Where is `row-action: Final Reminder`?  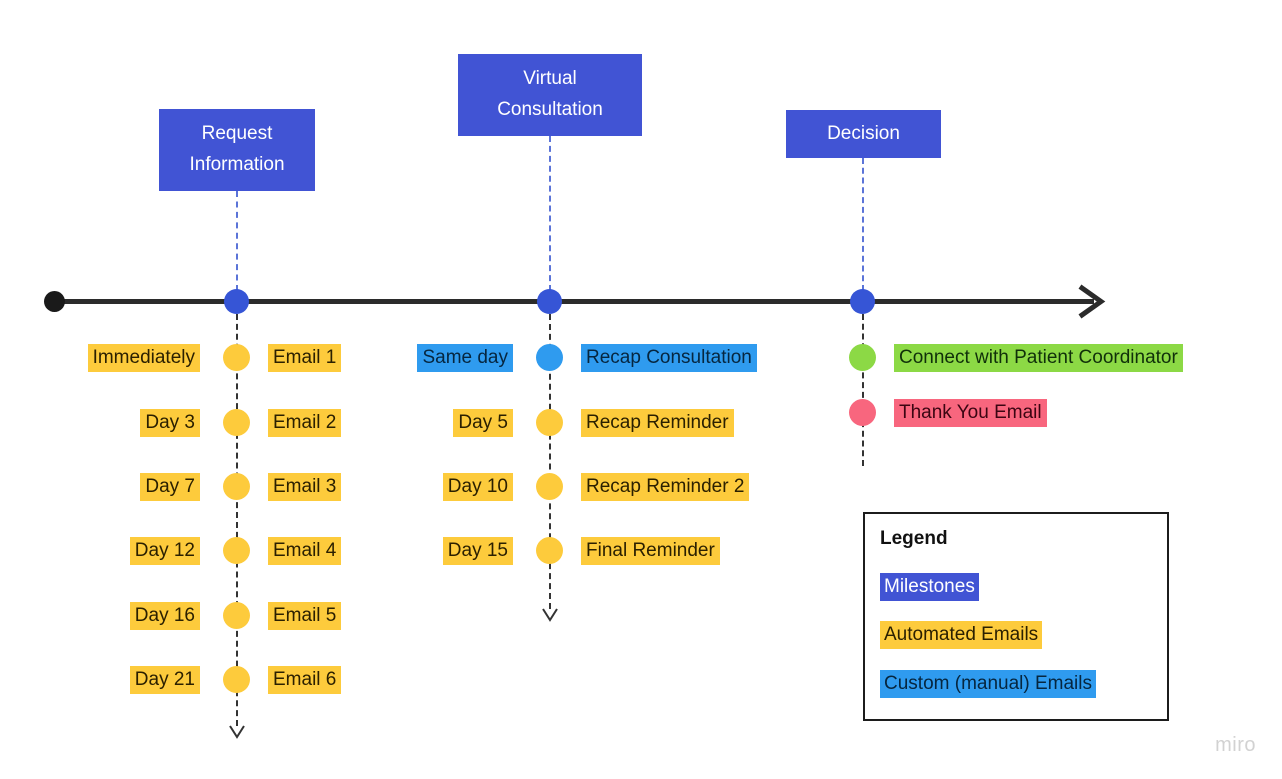 row-action: Final Reminder is located at coordinates (650, 551).